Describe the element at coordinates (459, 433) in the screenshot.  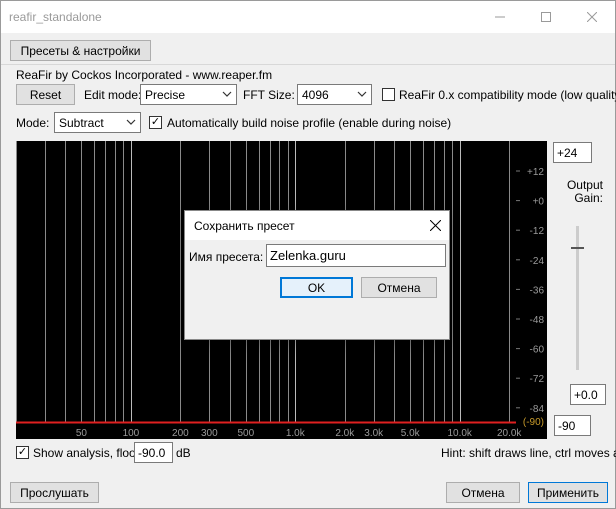
I see `freq-label: 10.0k` at that location.